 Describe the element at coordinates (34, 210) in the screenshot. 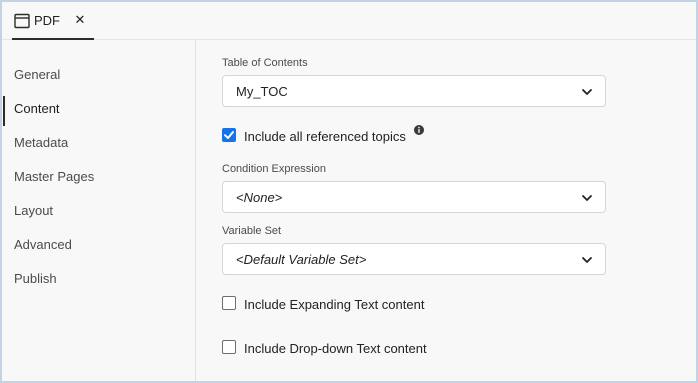

I see `sidebar-item-label: Layout` at that location.